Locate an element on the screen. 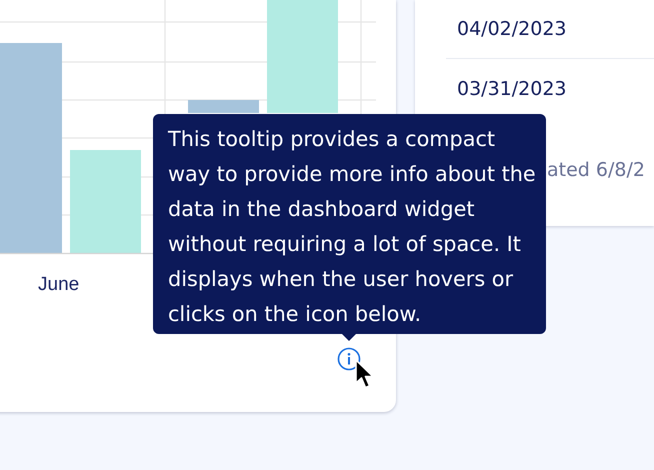 The width and height of the screenshot is (654, 470). updated-text: ated 6/8/2 is located at coordinates (596, 170).